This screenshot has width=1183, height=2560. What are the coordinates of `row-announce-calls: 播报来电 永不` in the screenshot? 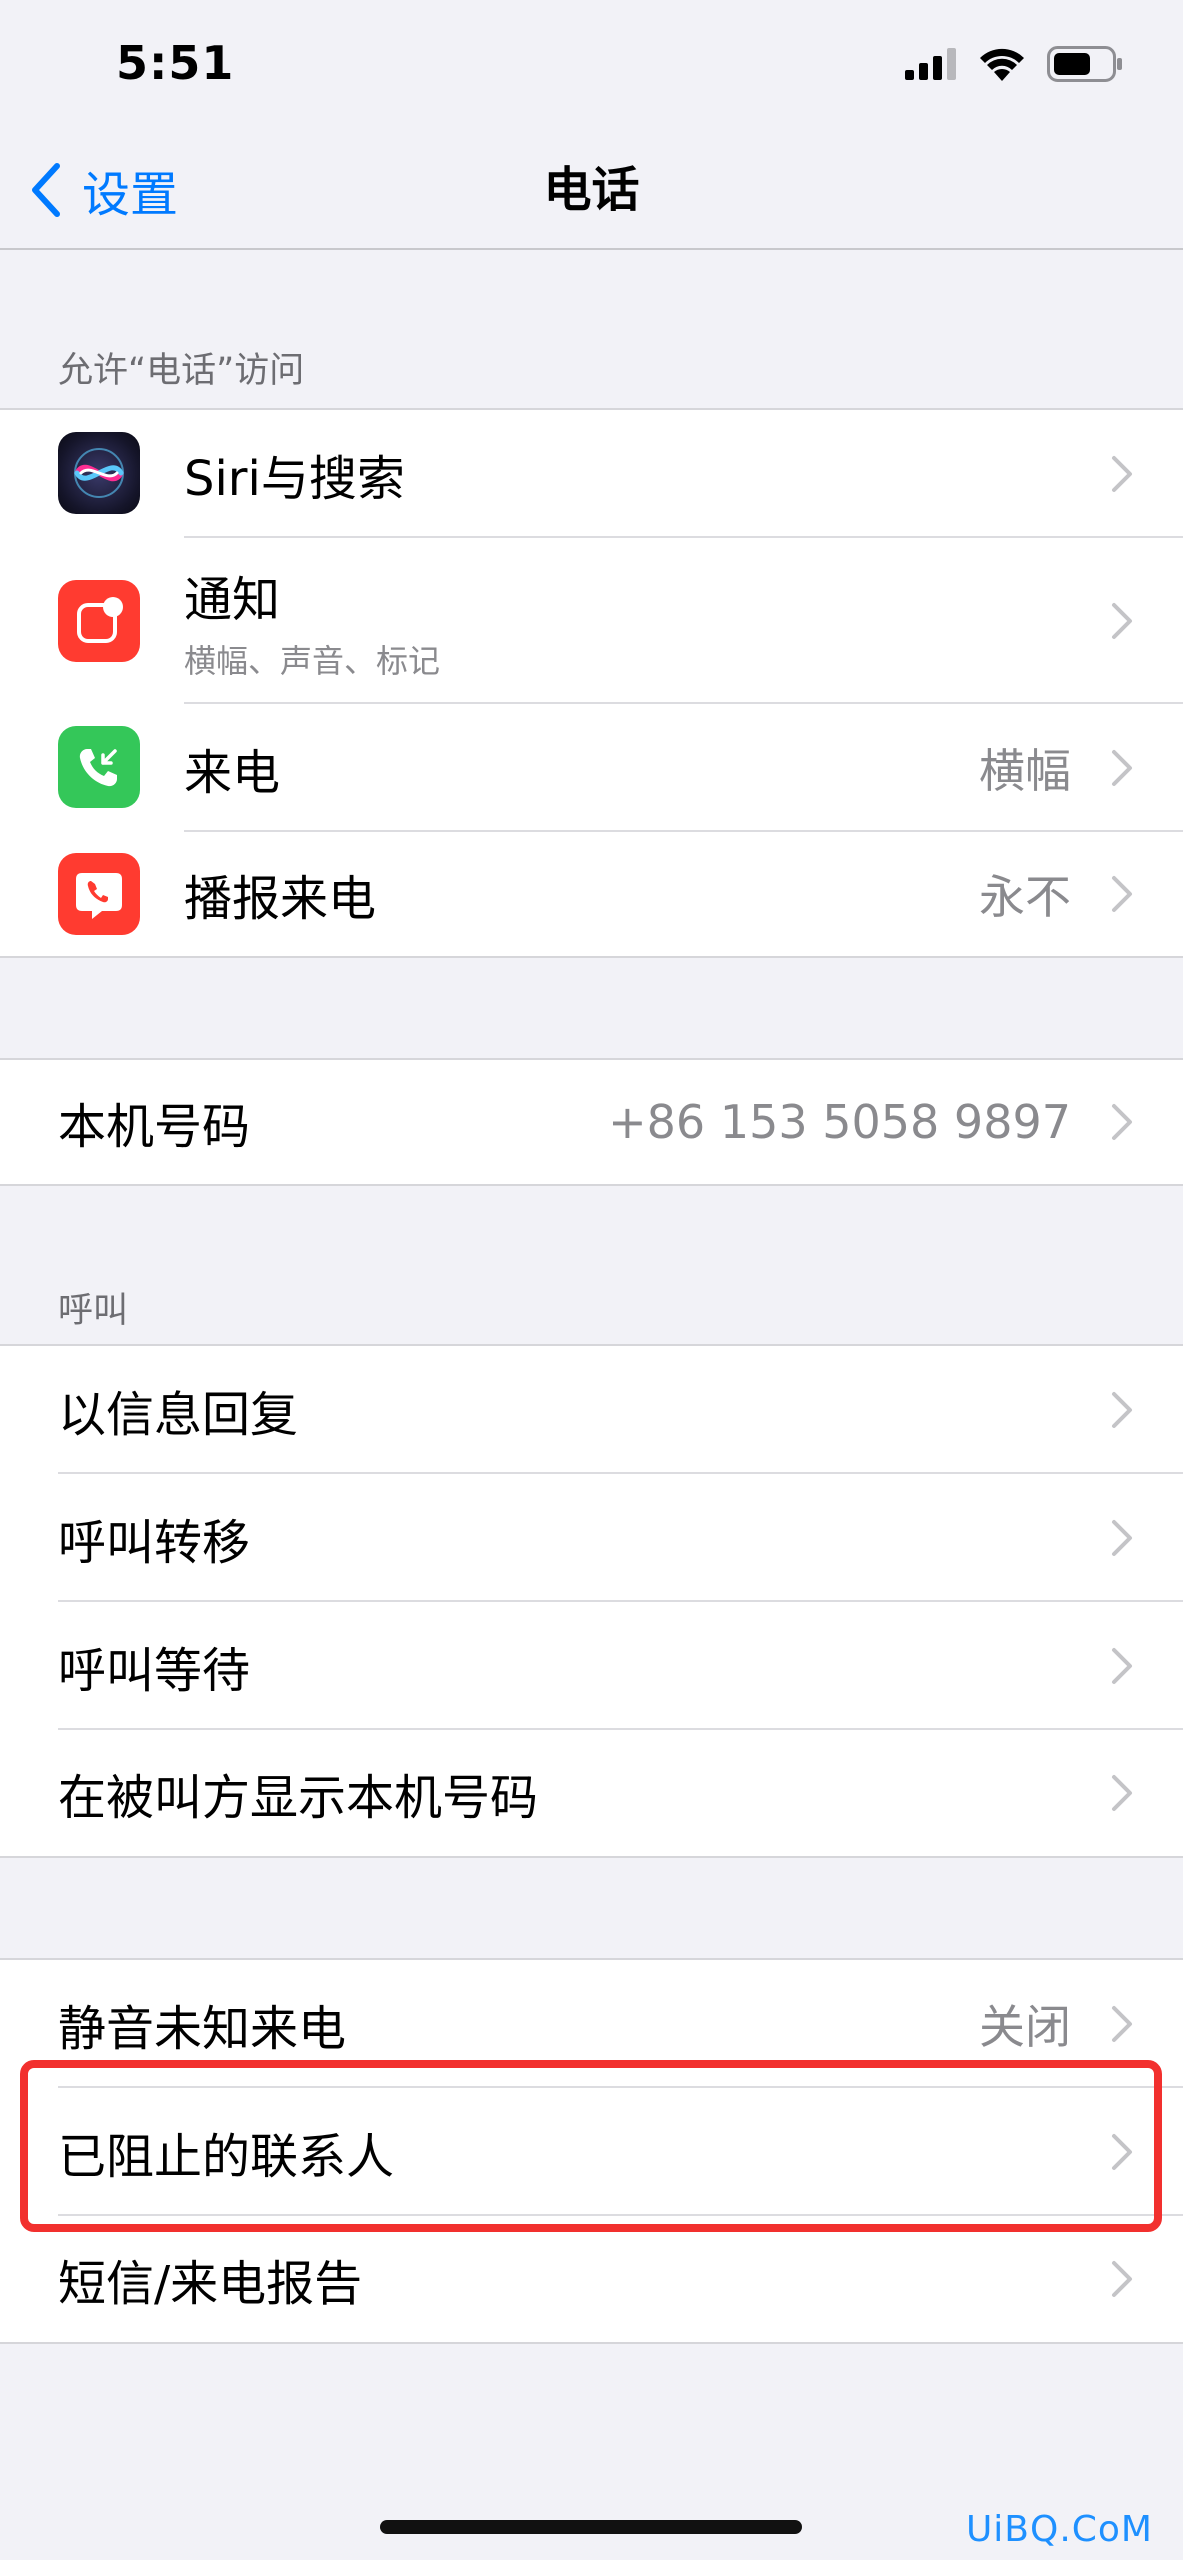 It's located at (591, 894).